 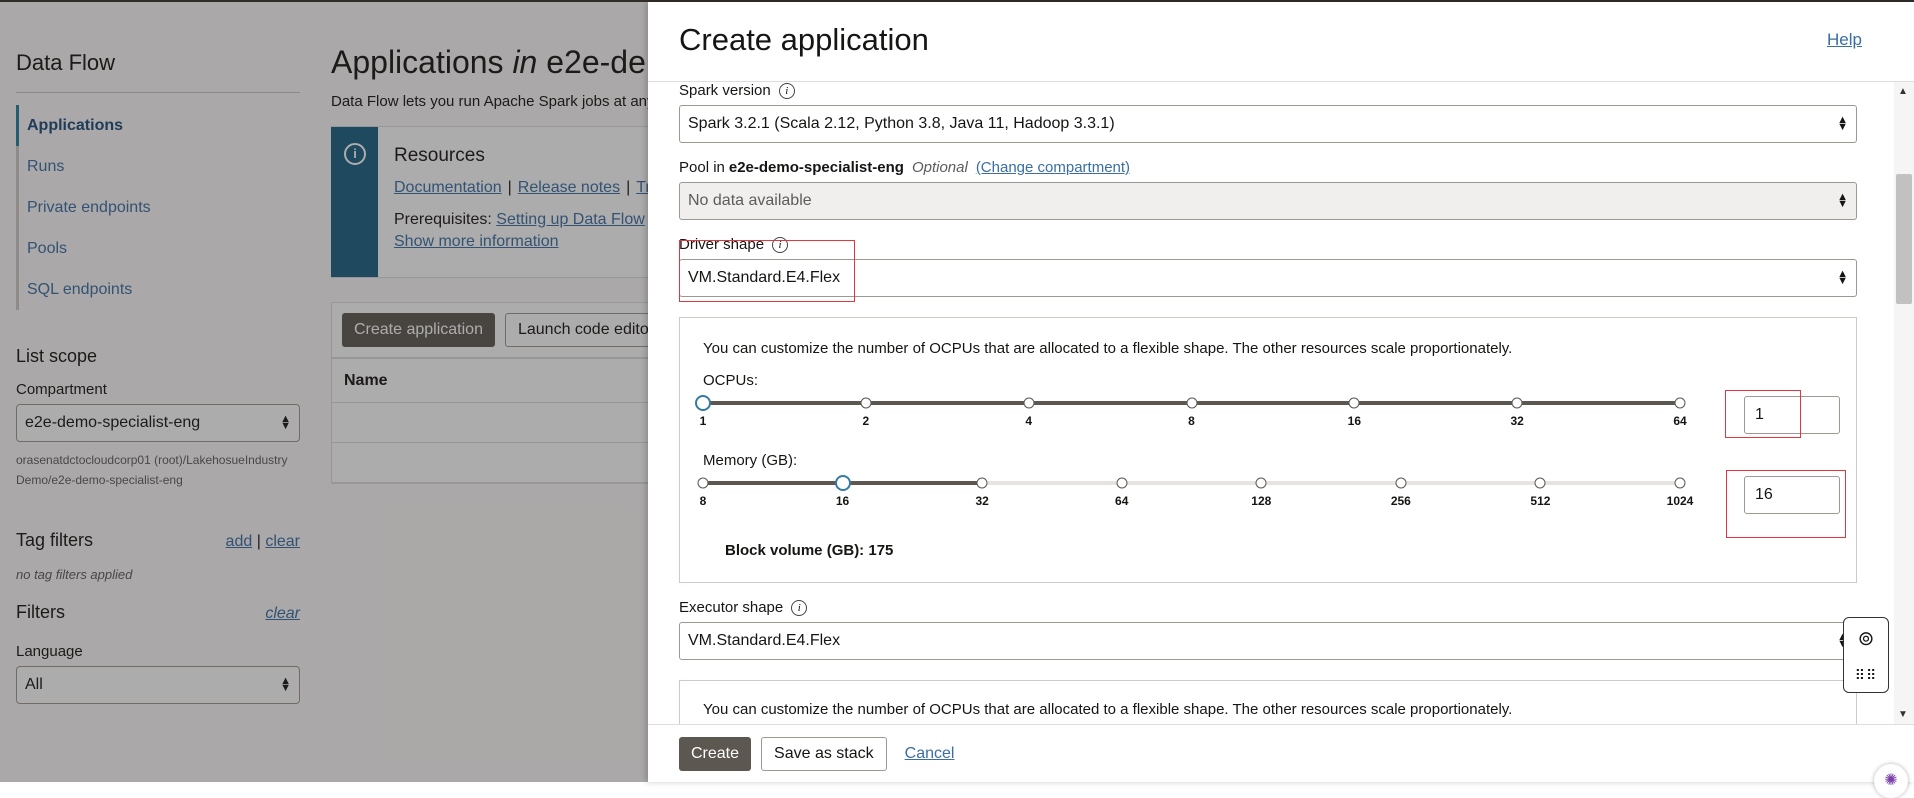 What do you see at coordinates (1904, 239) in the screenshot?
I see `scrollbar-thumb` at bounding box center [1904, 239].